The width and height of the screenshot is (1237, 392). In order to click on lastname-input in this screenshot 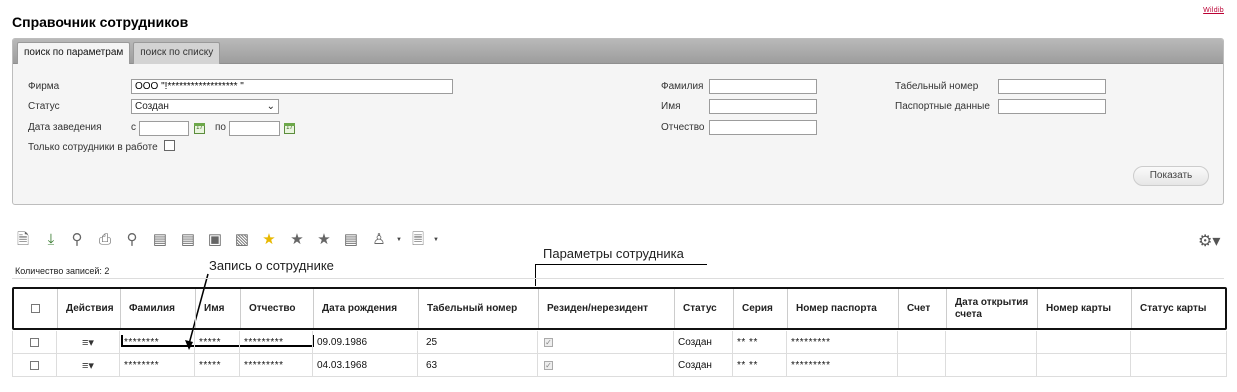, I will do `click(763, 86)`.